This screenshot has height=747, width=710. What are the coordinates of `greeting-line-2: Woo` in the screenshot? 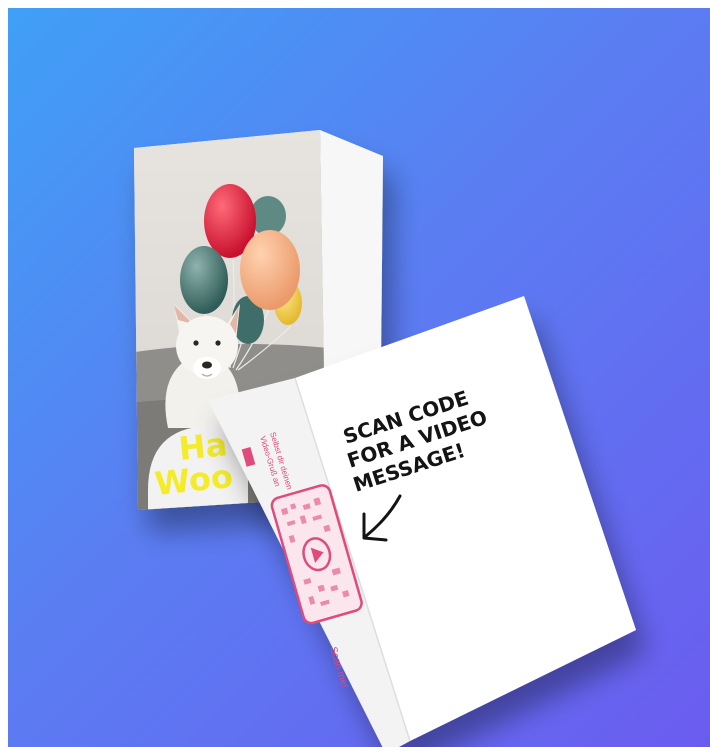 It's located at (194, 480).